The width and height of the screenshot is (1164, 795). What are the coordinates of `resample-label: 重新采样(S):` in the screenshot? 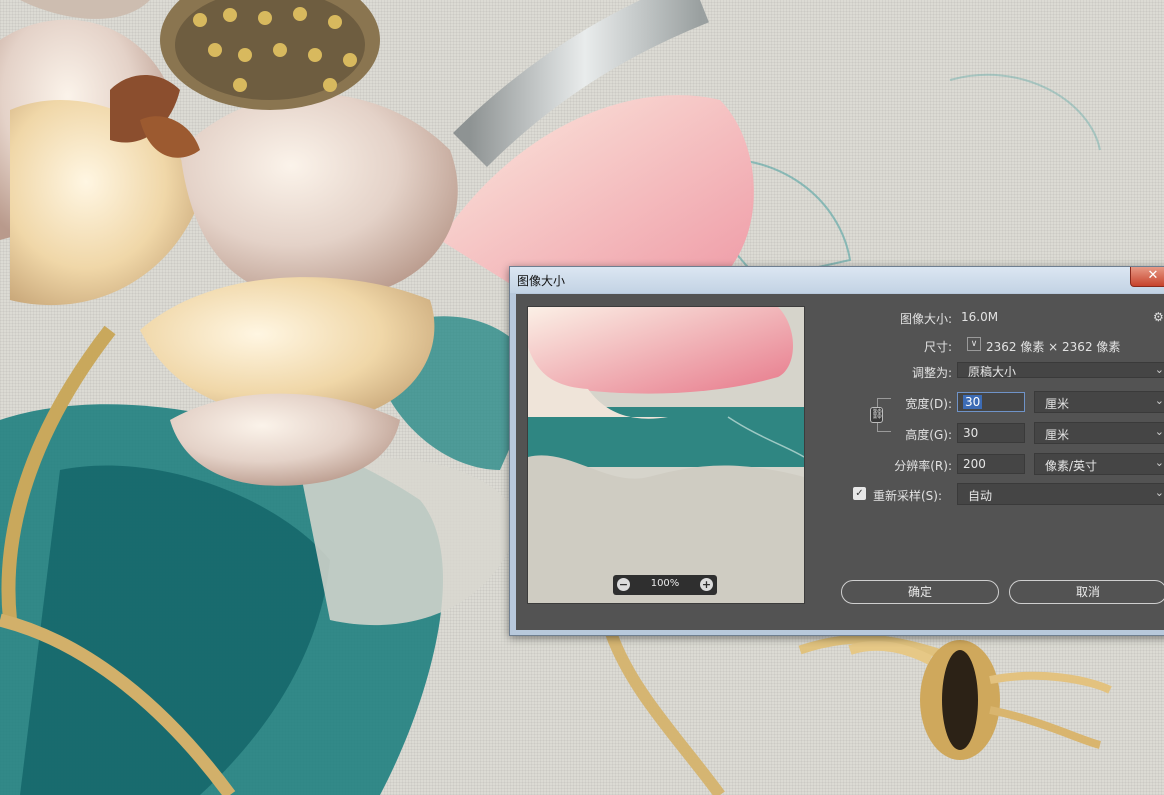 It's located at (908, 496).